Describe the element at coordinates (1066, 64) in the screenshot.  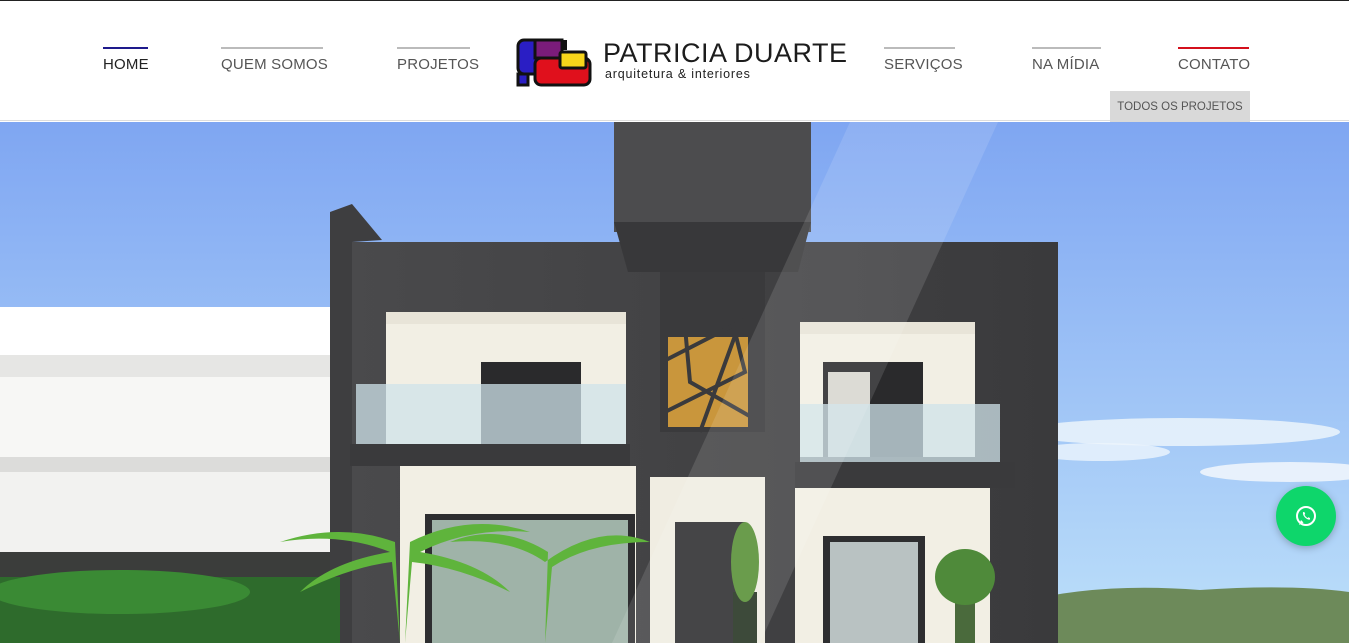
I see `nav-na-midia-label: NA MÍDIA` at that location.